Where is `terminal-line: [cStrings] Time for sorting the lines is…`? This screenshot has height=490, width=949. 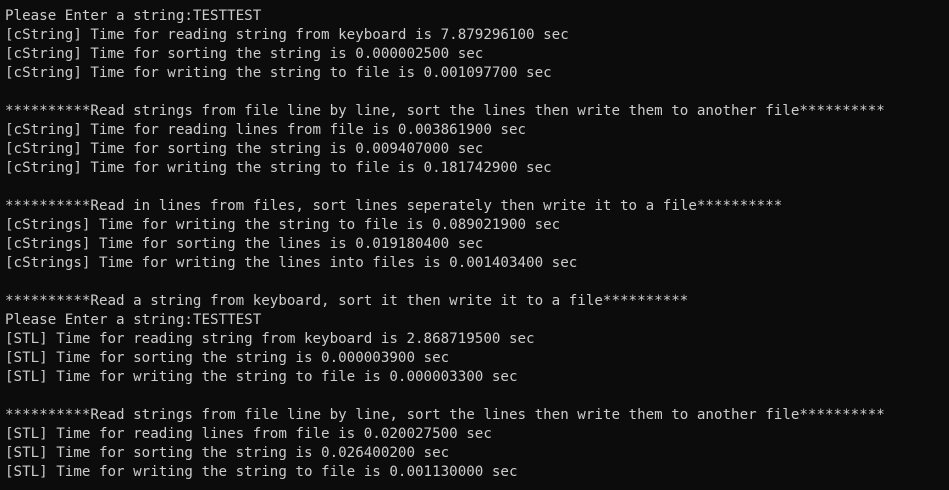
terminal-line: [cStrings] Time for sorting the lines is… is located at coordinates (244, 244).